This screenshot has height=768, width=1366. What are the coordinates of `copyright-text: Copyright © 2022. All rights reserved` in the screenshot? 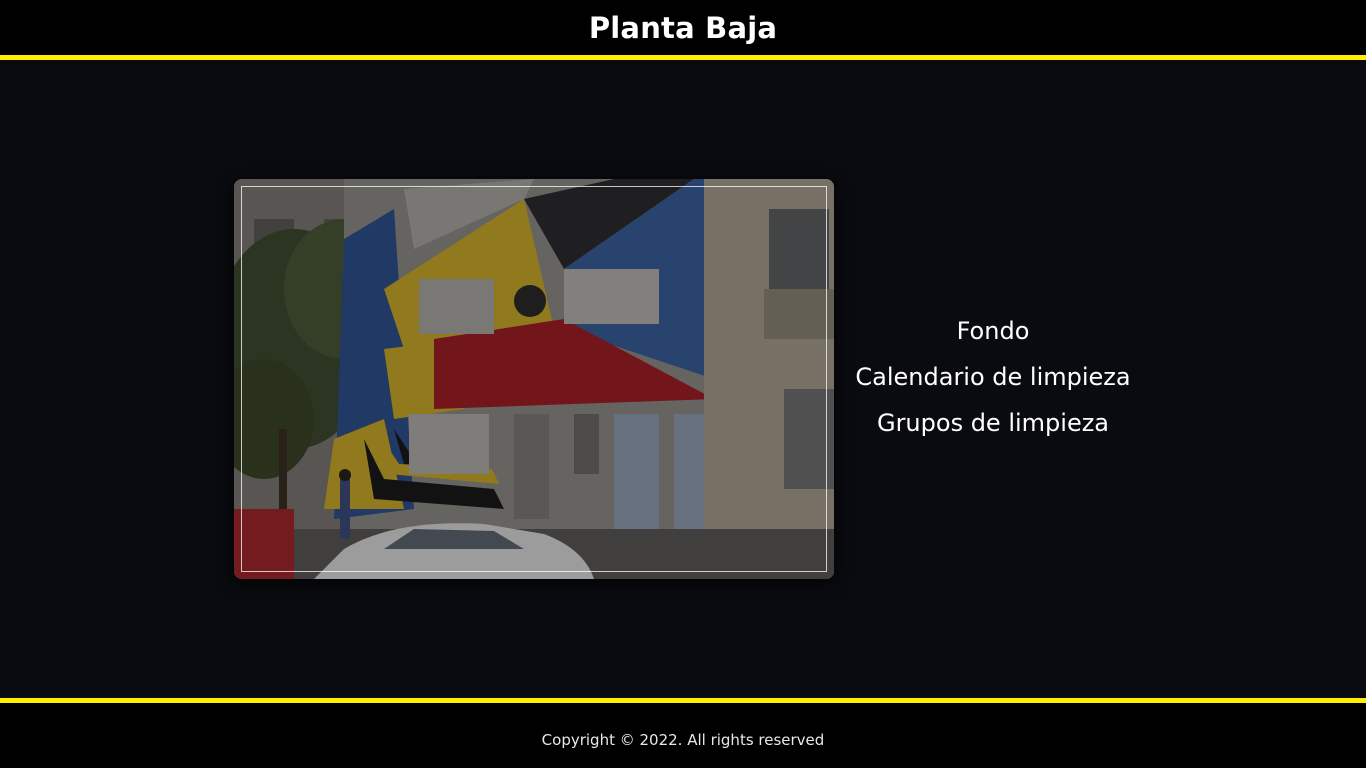 It's located at (683, 739).